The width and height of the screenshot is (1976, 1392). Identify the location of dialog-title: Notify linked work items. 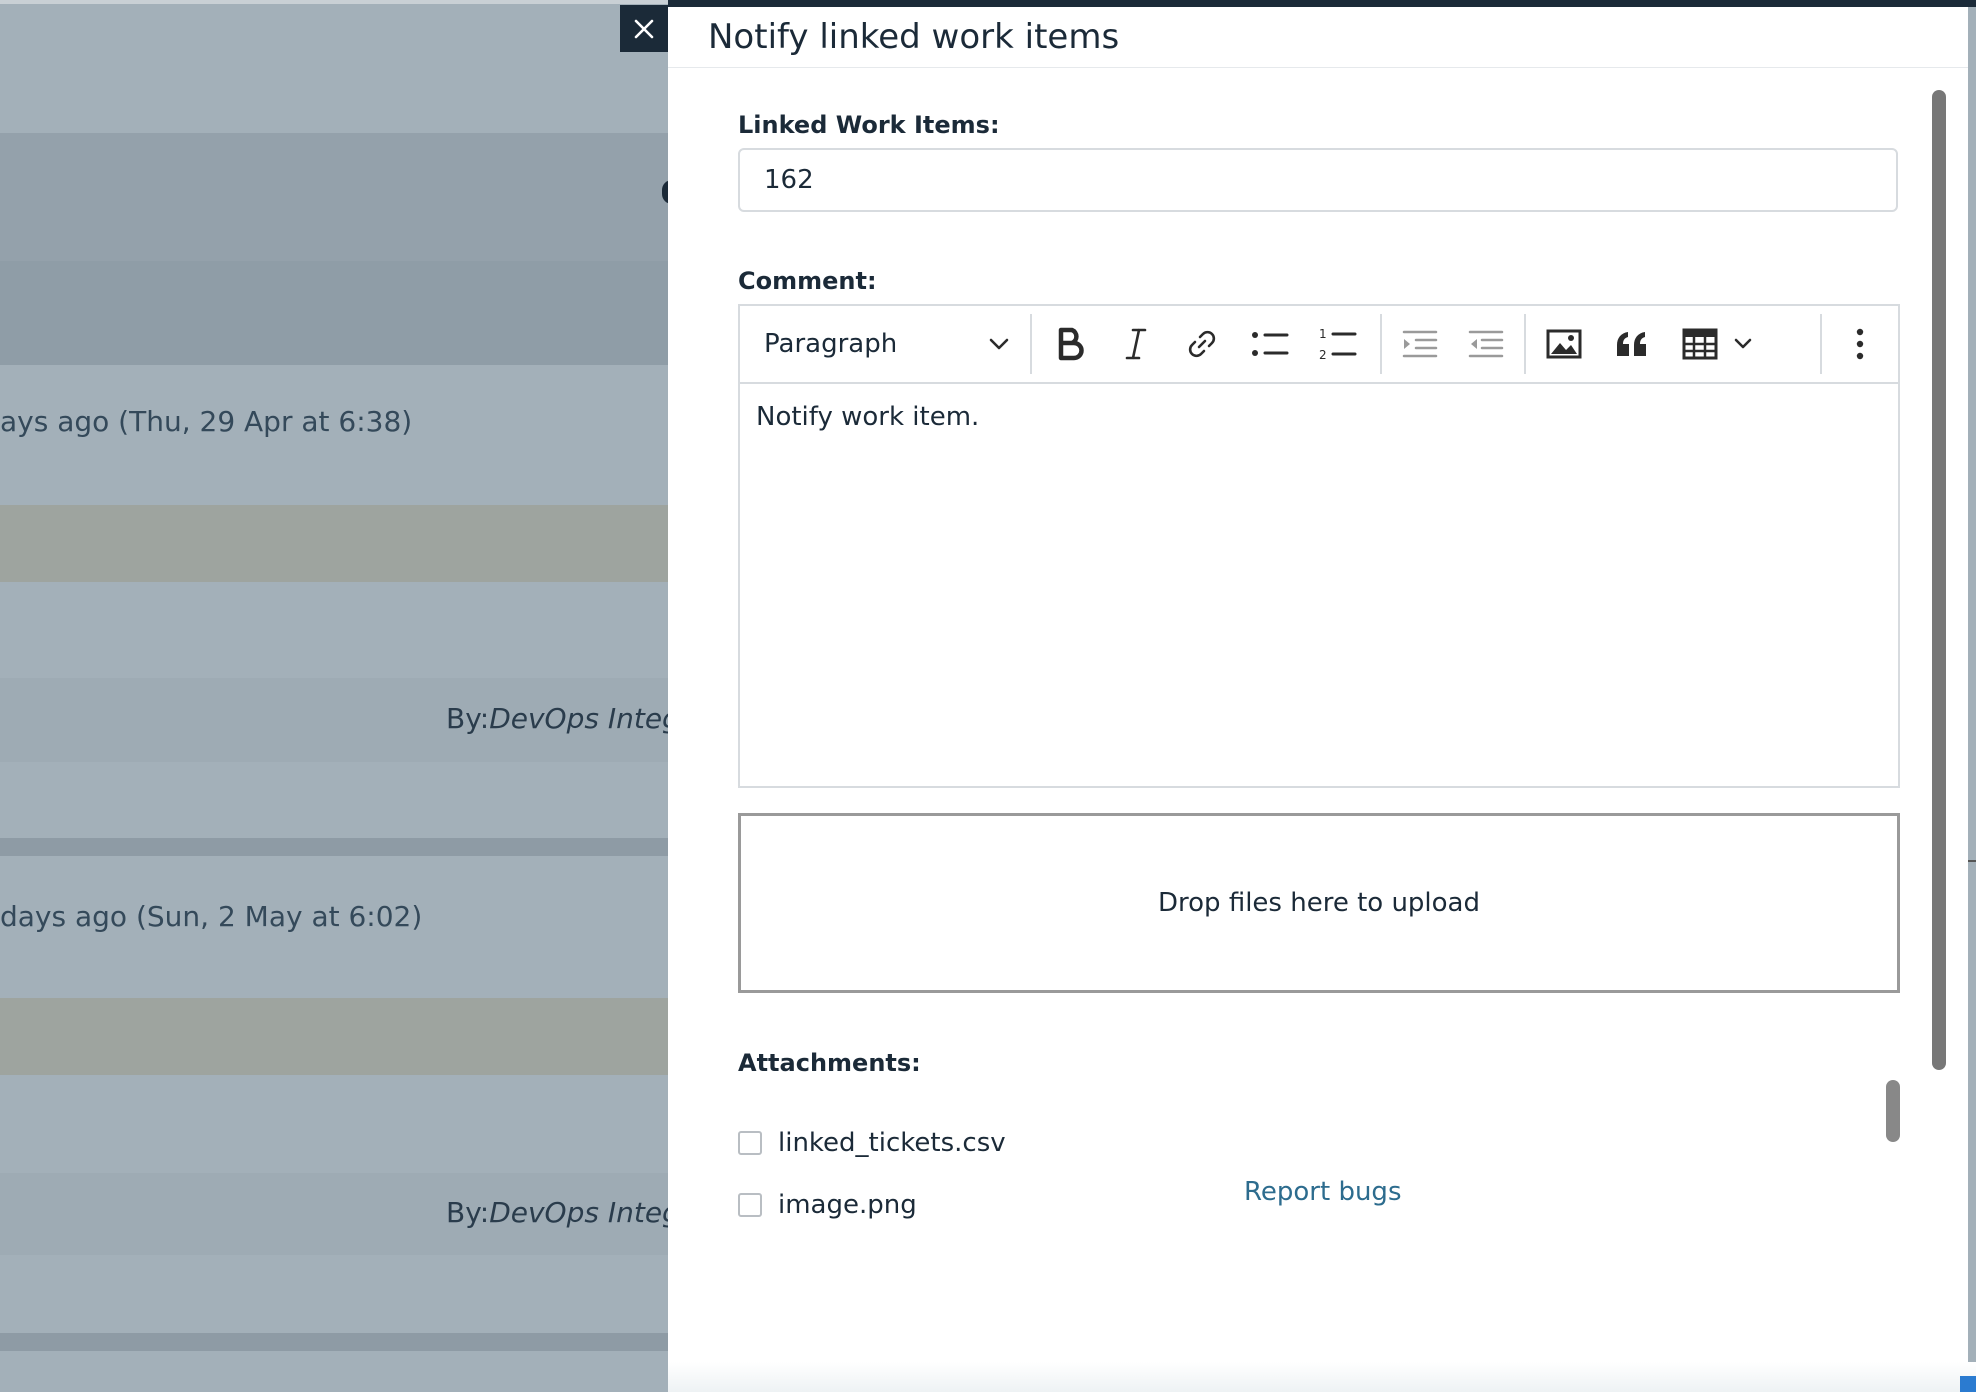
(914, 37).